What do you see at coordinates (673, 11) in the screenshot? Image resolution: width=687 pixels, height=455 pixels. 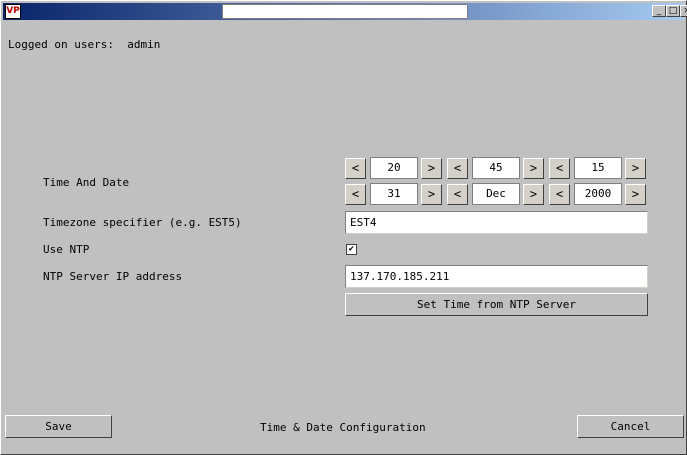 I see `maximize-button: □` at bounding box center [673, 11].